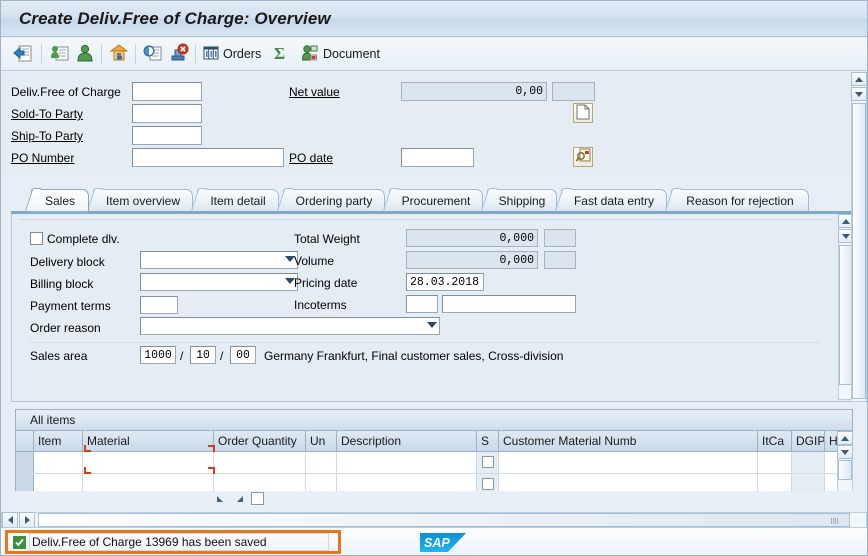 The width and height of the screenshot is (868, 556). I want to click on tab-ordering-party-label: Ordering party, so click(334, 200).